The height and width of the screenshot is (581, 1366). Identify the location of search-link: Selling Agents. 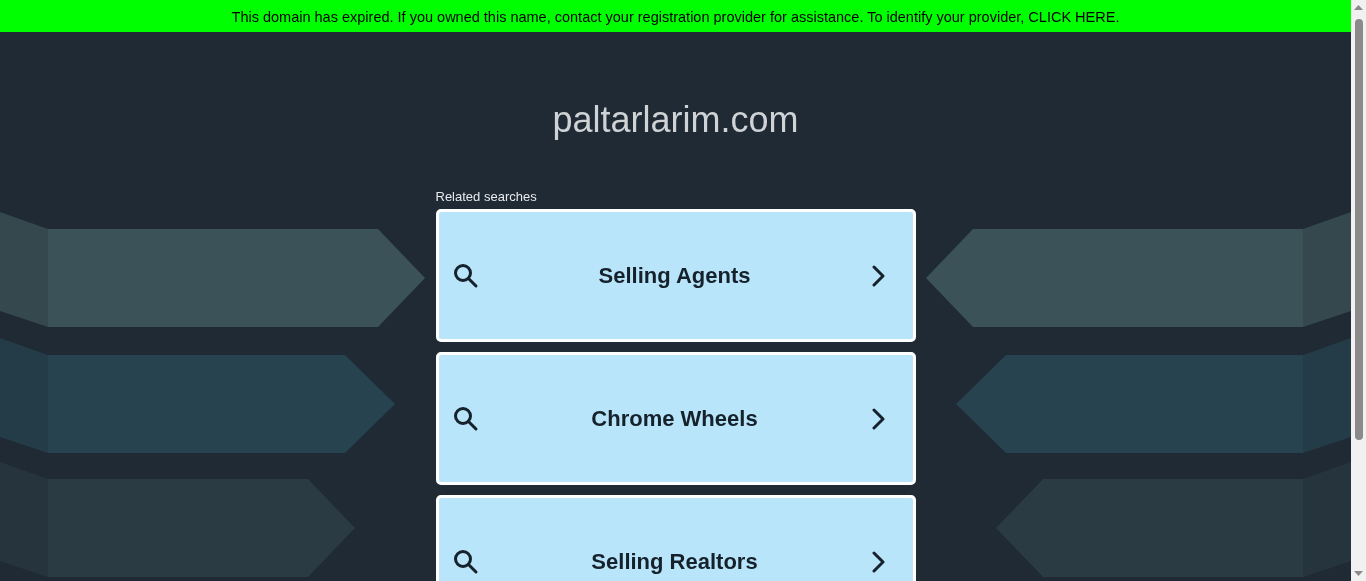
(675, 275).